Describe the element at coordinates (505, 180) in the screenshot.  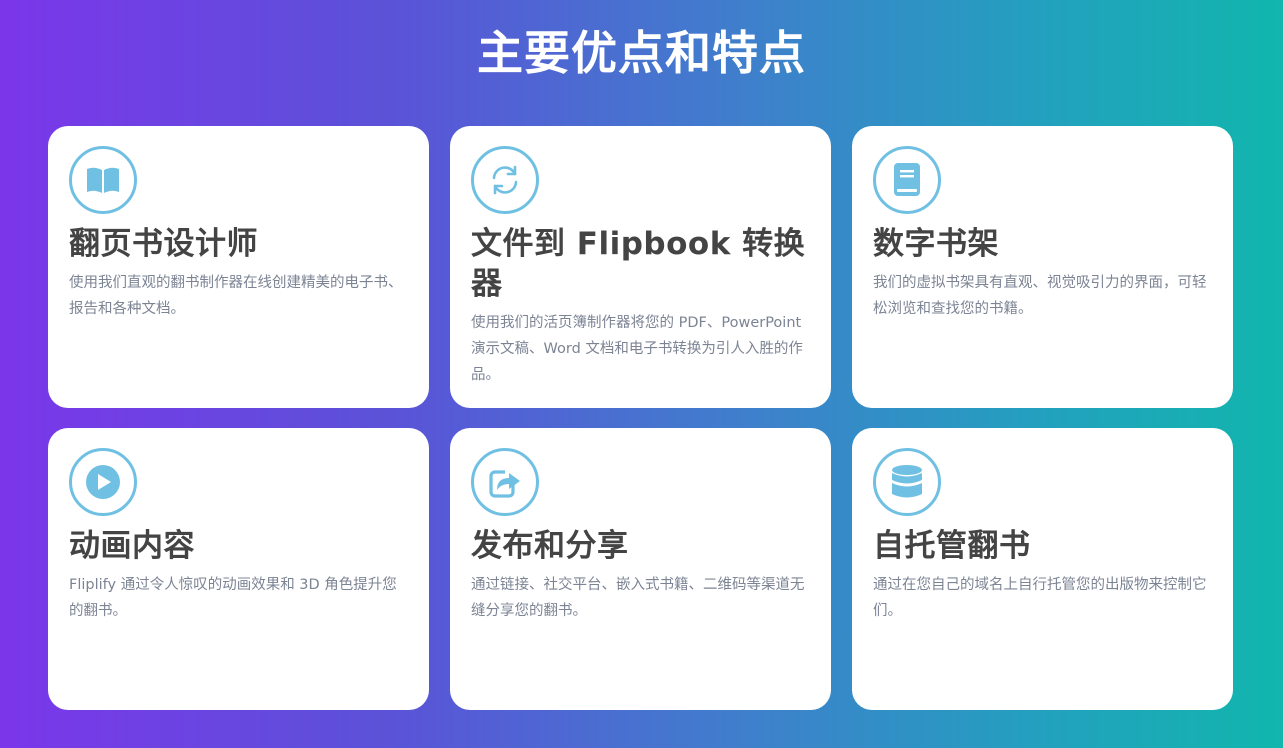
I see `refresh-icon` at that location.